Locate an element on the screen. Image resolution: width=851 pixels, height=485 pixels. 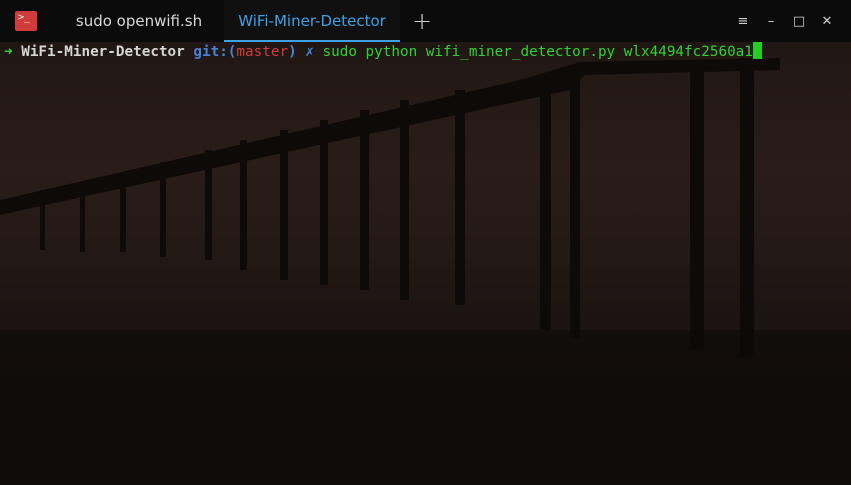
hamburger-icon: ≡ is located at coordinates (743, 21).